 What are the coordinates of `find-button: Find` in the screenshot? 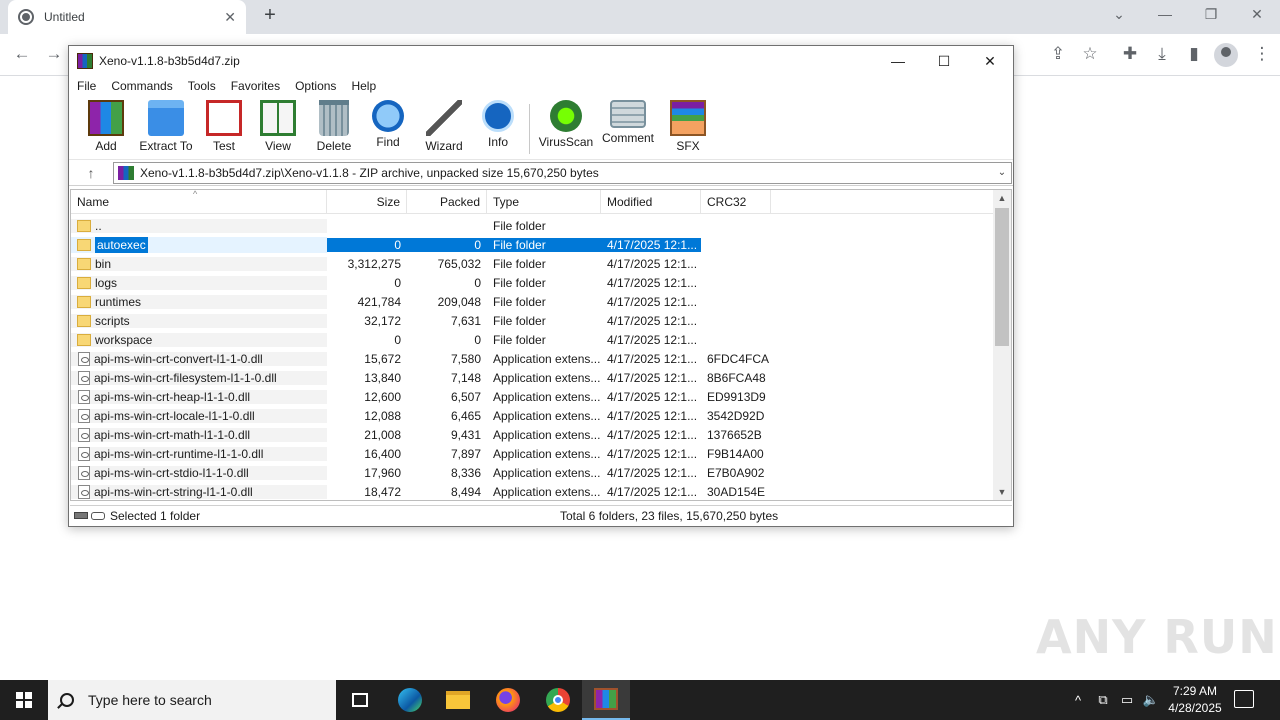 It's located at (388, 124).